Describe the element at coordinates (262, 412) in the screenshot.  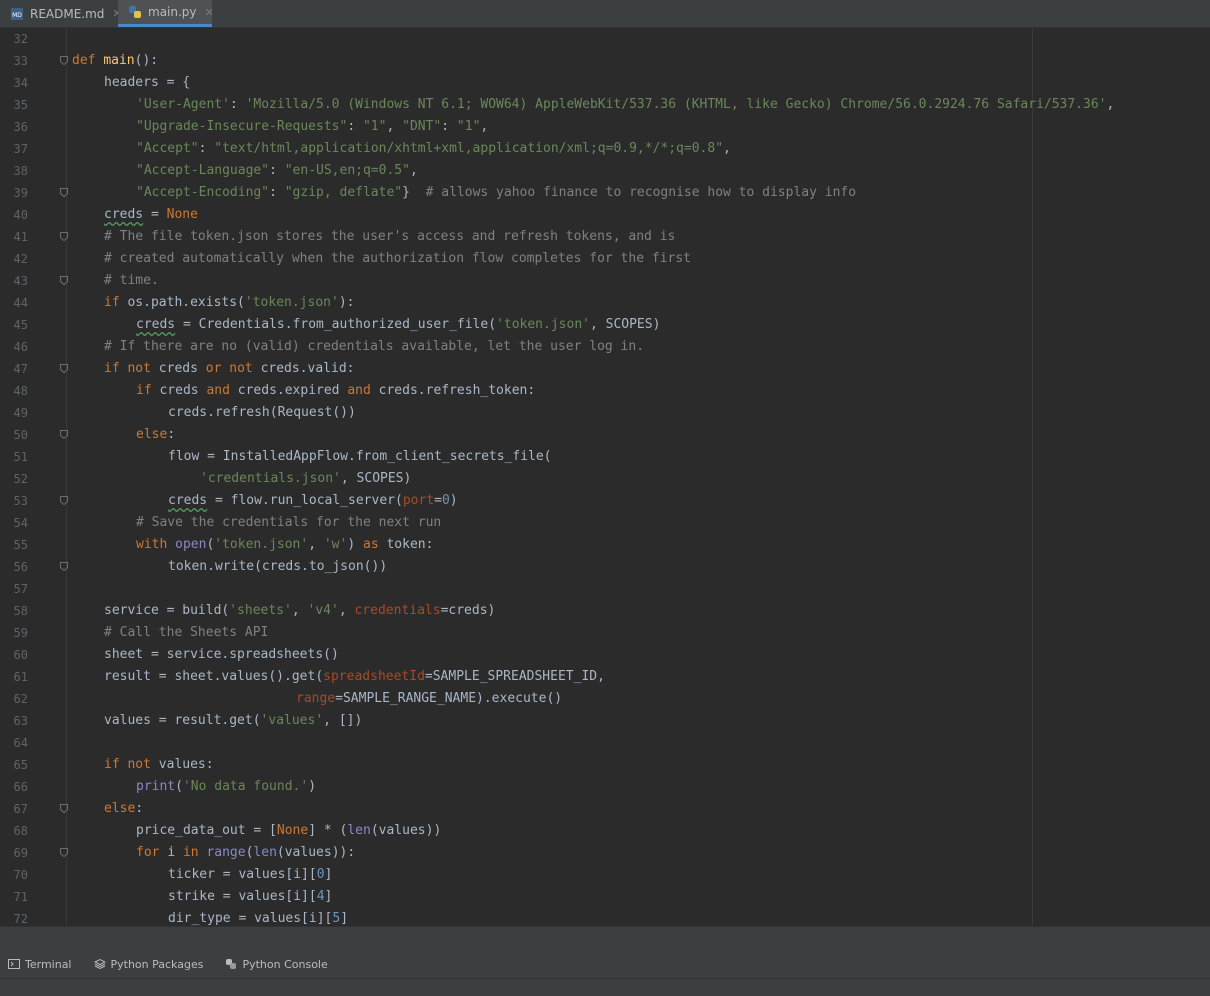
I see `code-text: creds.refresh(Request())` at that location.